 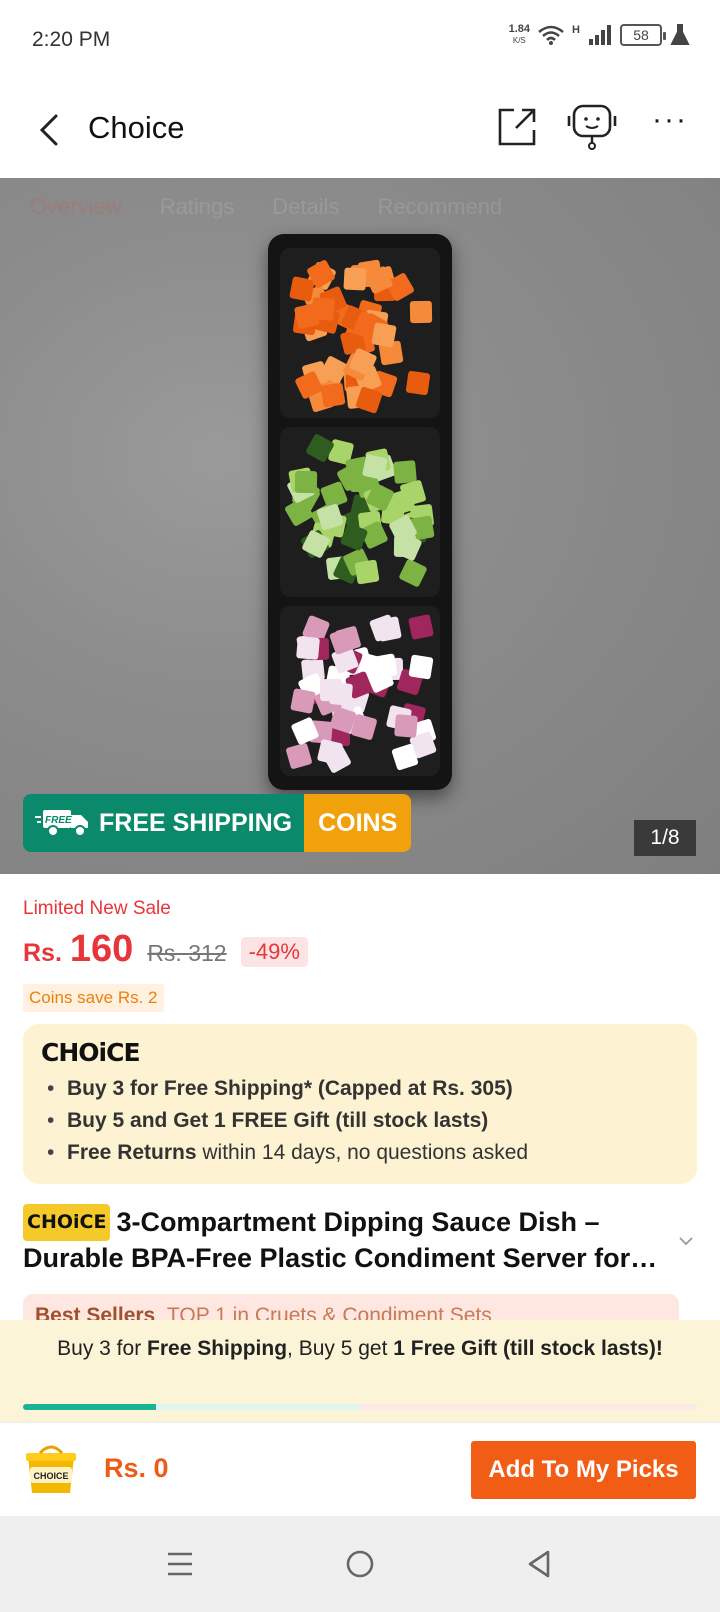 What do you see at coordinates (42, 953) in the screenshot?
I see `price-currency: Rs.` at bounding box center [42, 953].